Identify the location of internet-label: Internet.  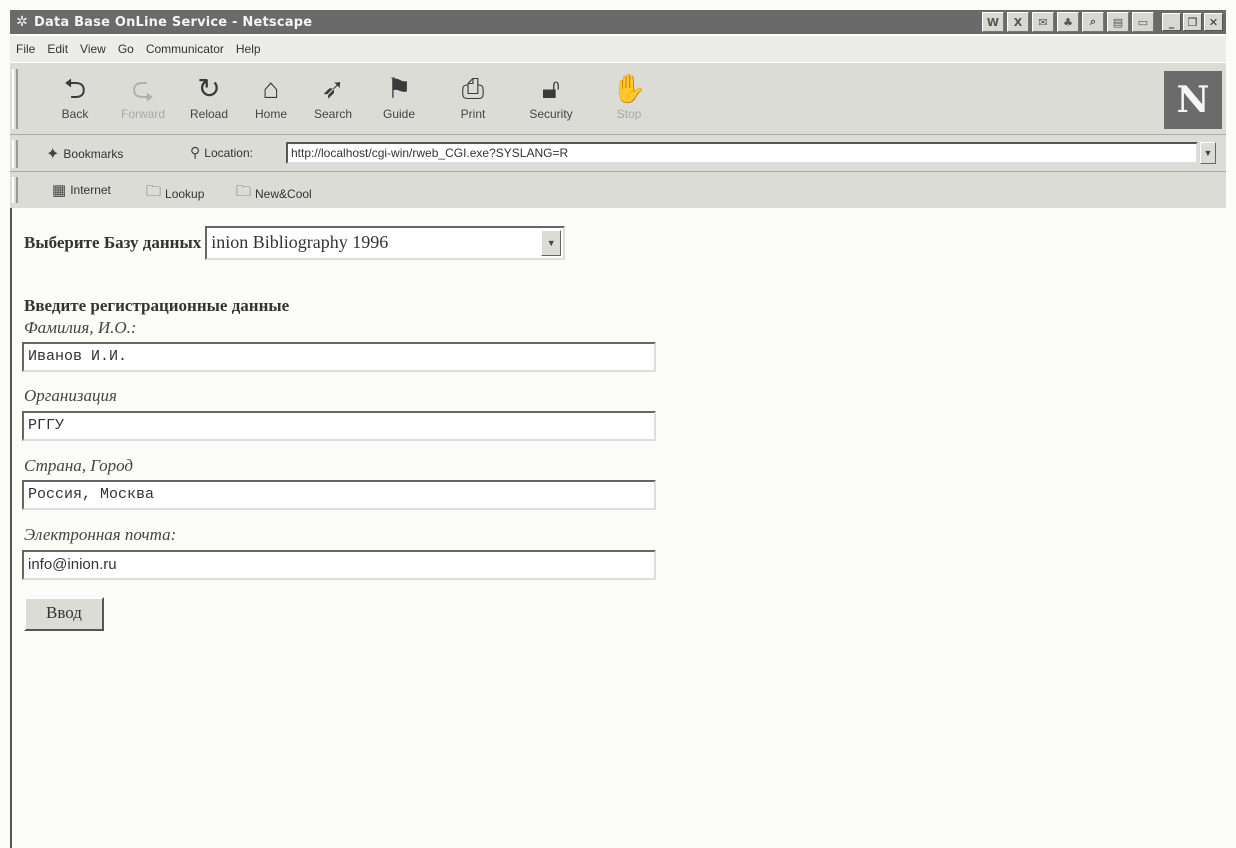
(90, 190).